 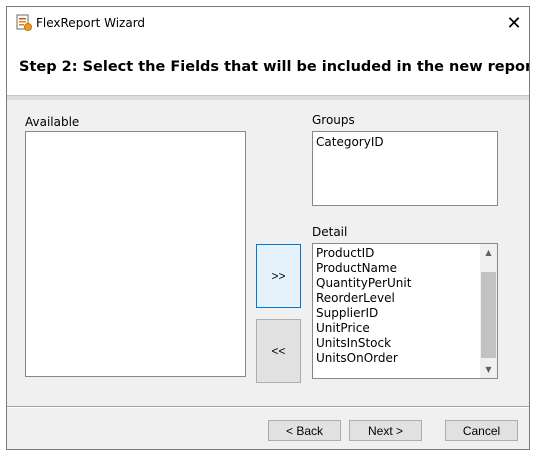 I want to click on flexreport-wizard-icon, so click(x=24, y=22).